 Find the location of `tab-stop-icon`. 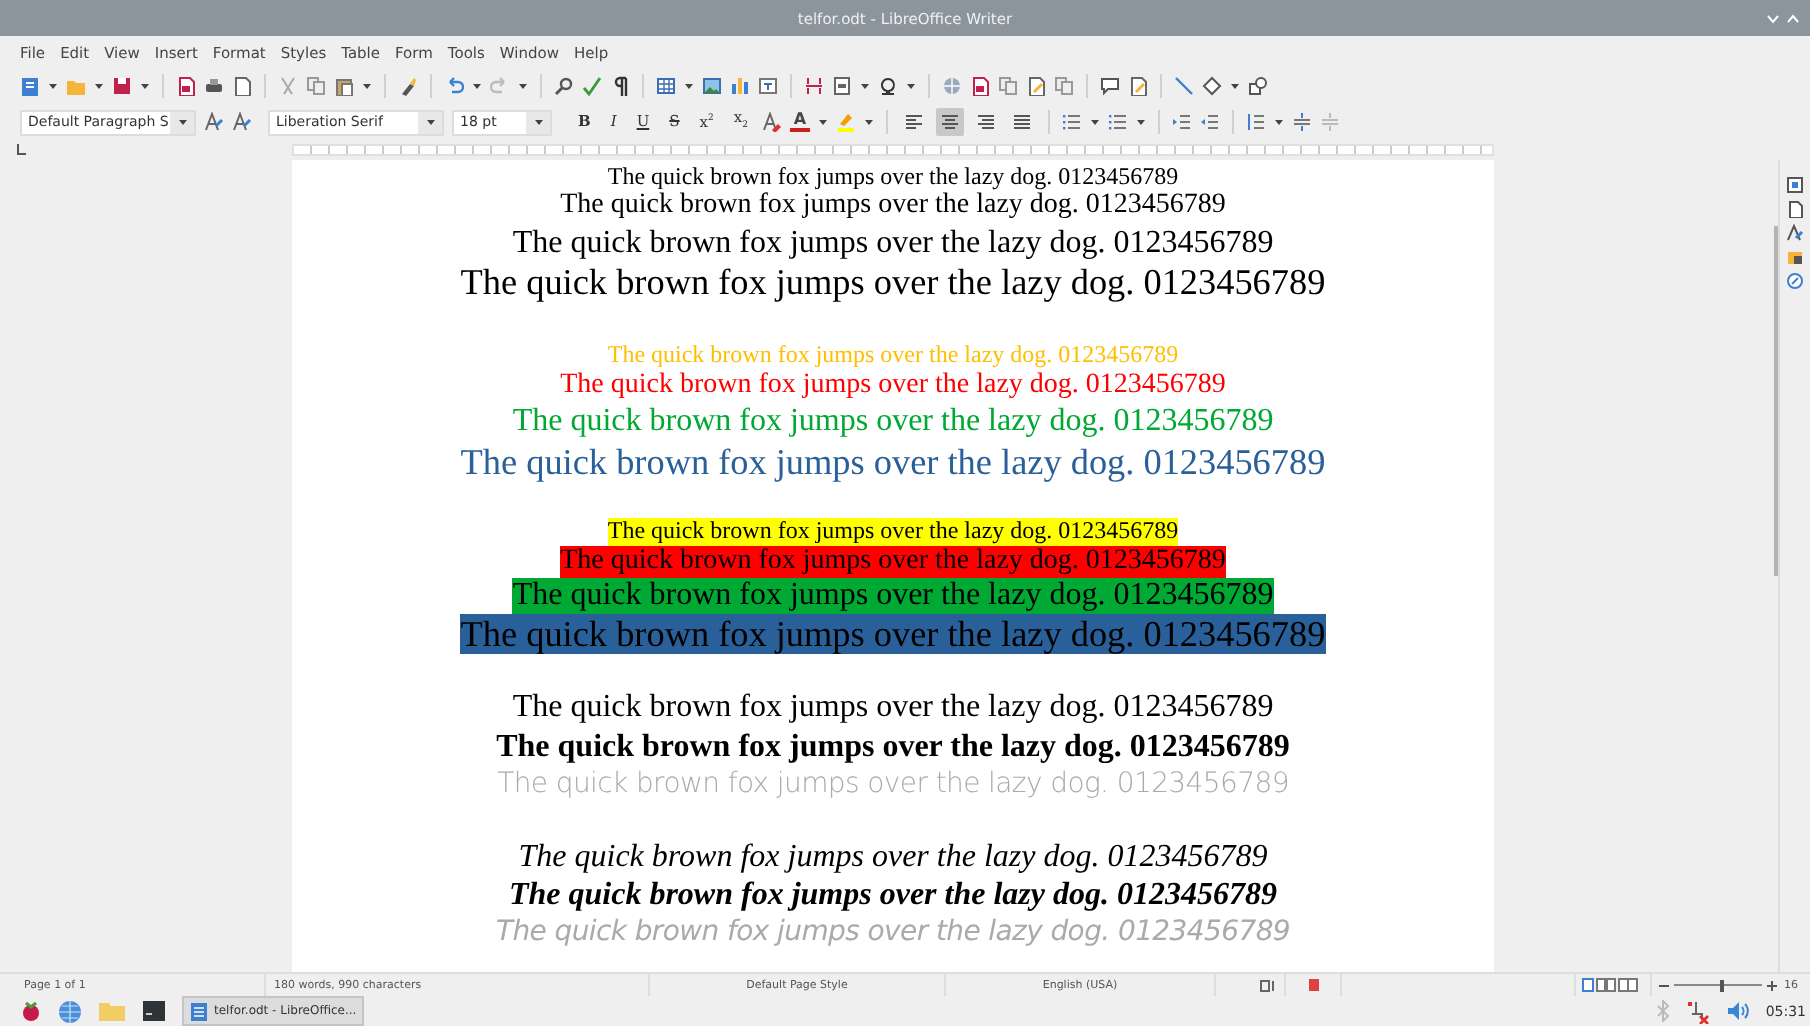

tab-stop-icon is located at coordinates (22, 150).